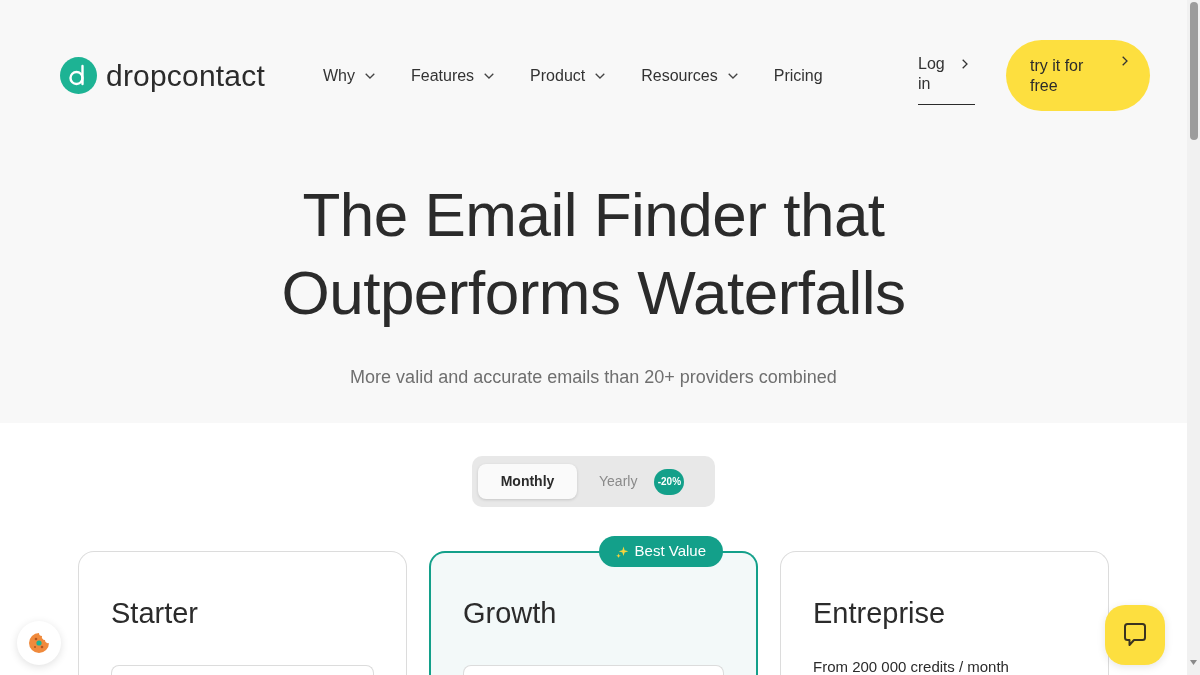 The image size is (1200, 675). I want to click on speech-bubble-icon, so click(1135, 635).